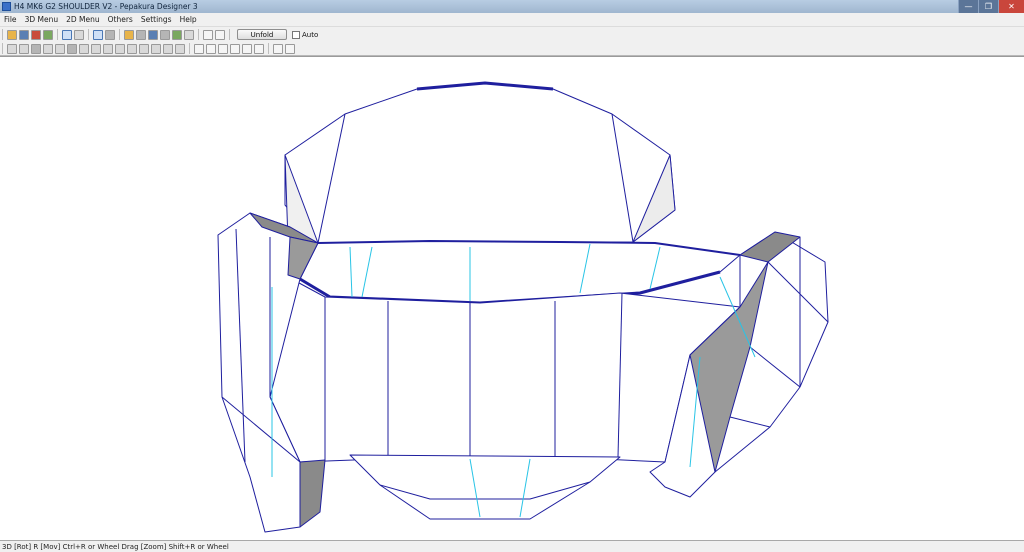 Image resolution: width=1024 pixels, height=552 pixels. Describe the element at coordinates (290, 48) in the screenshot. I see `zoom-out-icon` at that location.